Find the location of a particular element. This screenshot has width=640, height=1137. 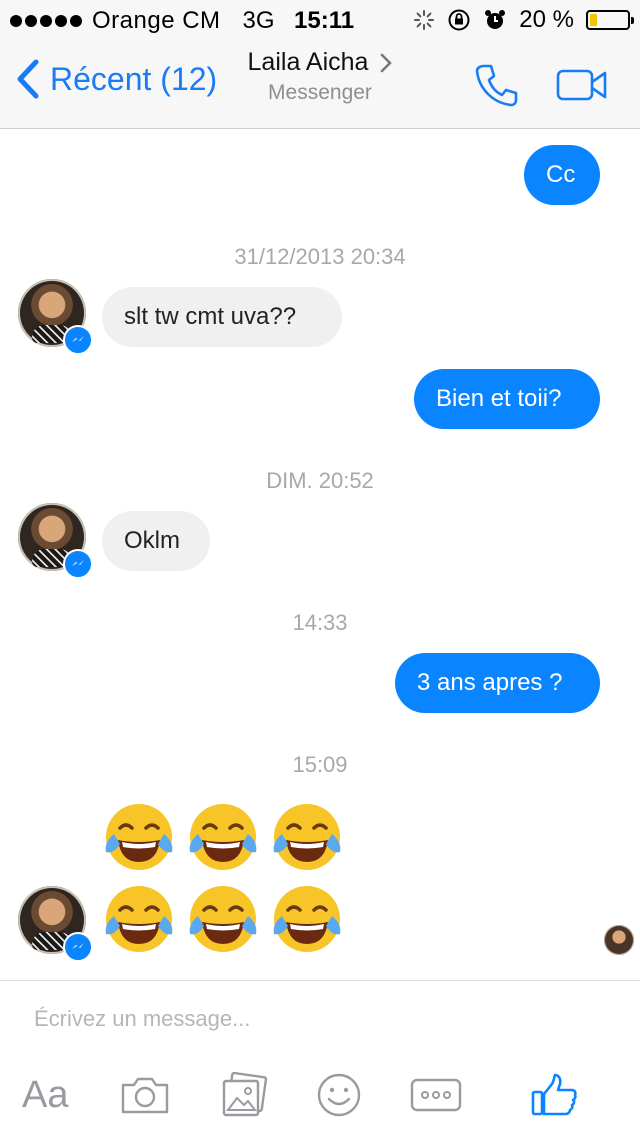

outgoing-message: Bien et toii? is located at coordinates (507, 399).